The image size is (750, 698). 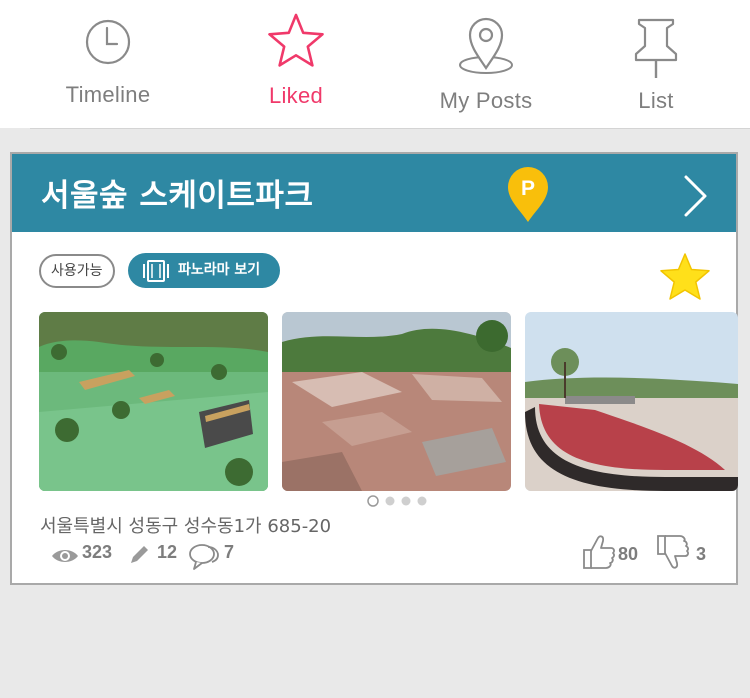 I want to click on pencil-icon, so click(x=139, y=554).